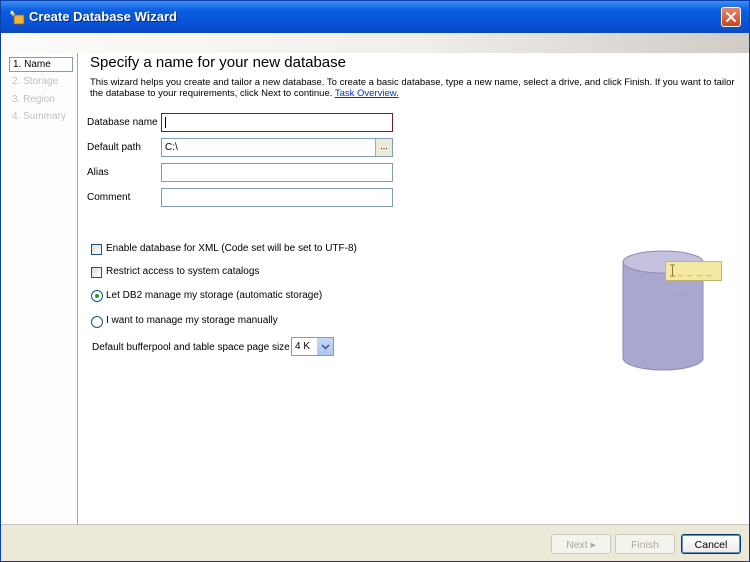  What do you see at coordinates (96, 272) in the screenshot?
I see `restrict-catalogs-checkbox` at bounding box center [96, 272].